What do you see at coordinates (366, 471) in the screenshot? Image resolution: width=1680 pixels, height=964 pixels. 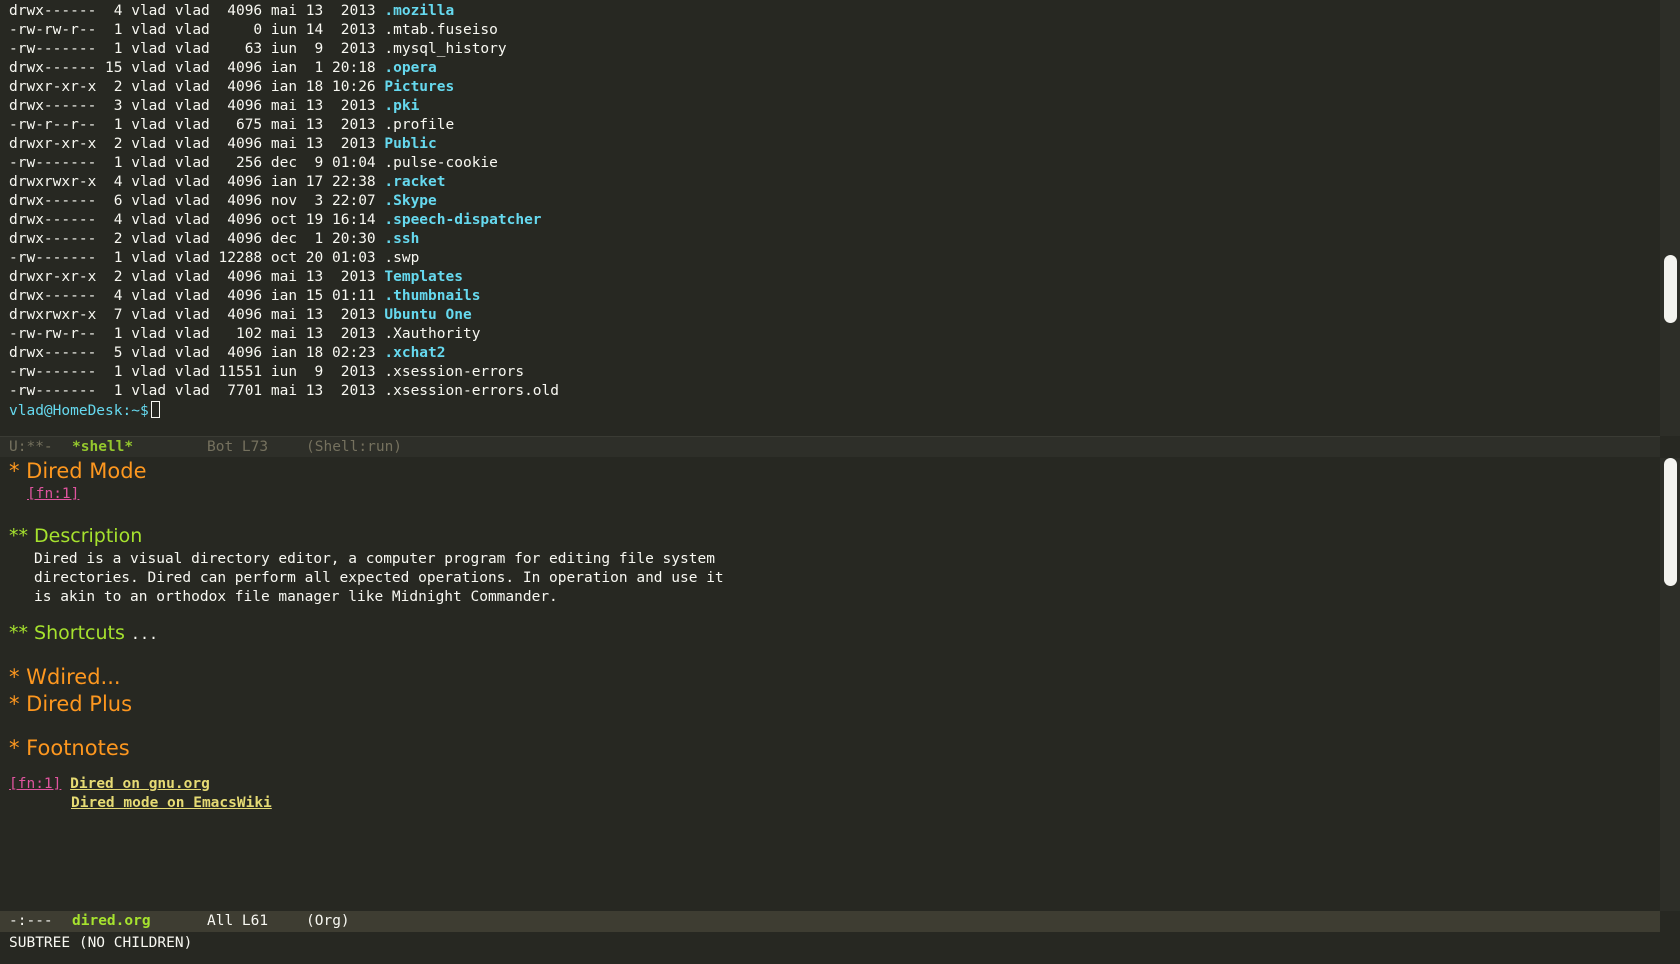 I see `heading-dired-mode: * Dired Mode` at bounding box center [366, 471].